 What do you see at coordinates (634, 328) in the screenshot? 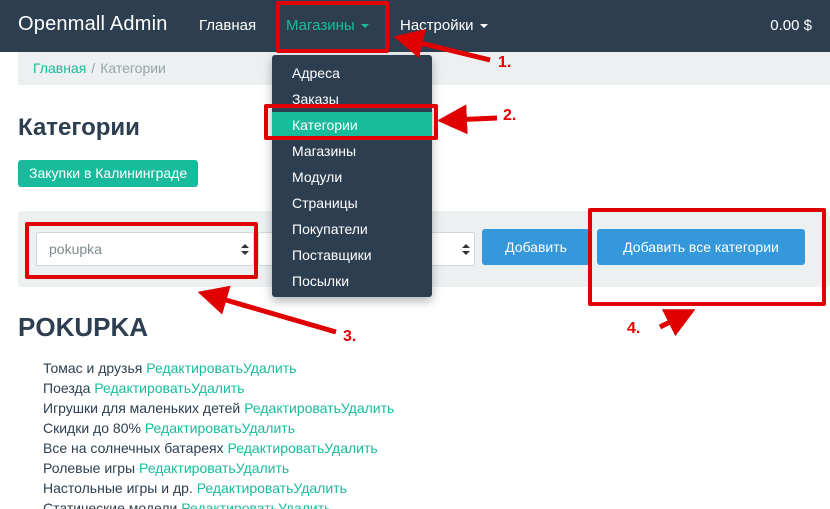
I see `annotation-label-4: 4.` at bounding box center [634, 328].